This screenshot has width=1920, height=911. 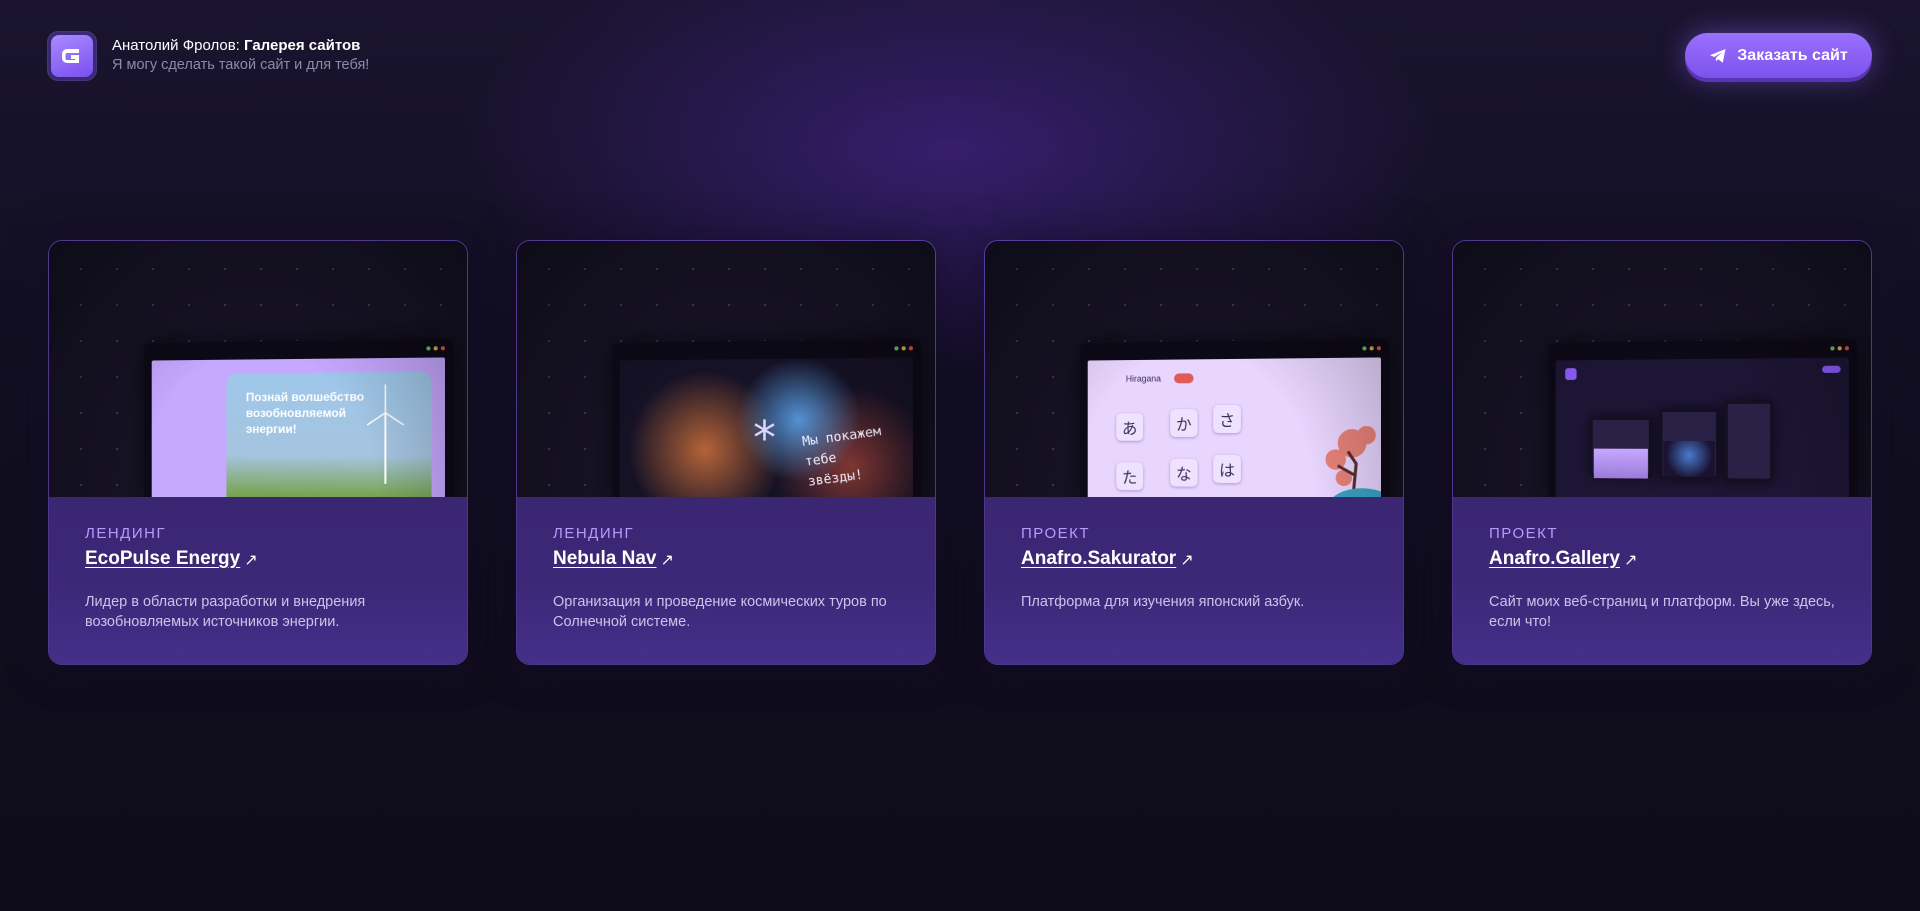 What do you see at coordinates (1184, 423) in the screenshot?
I see `kana-tile: か` at bounding box center [1184, 423].